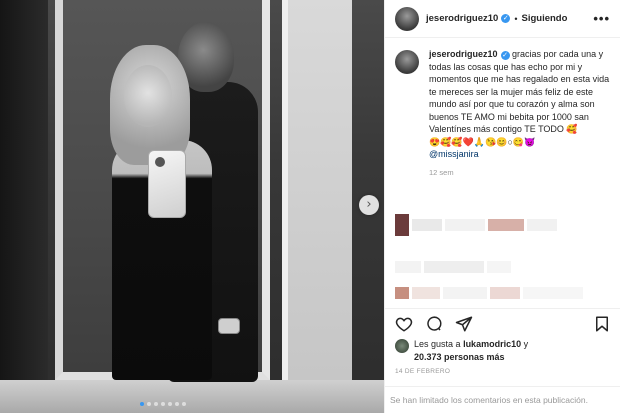 The image size is (620, 413). I want to click on carousel-dots, so click(163, 404).